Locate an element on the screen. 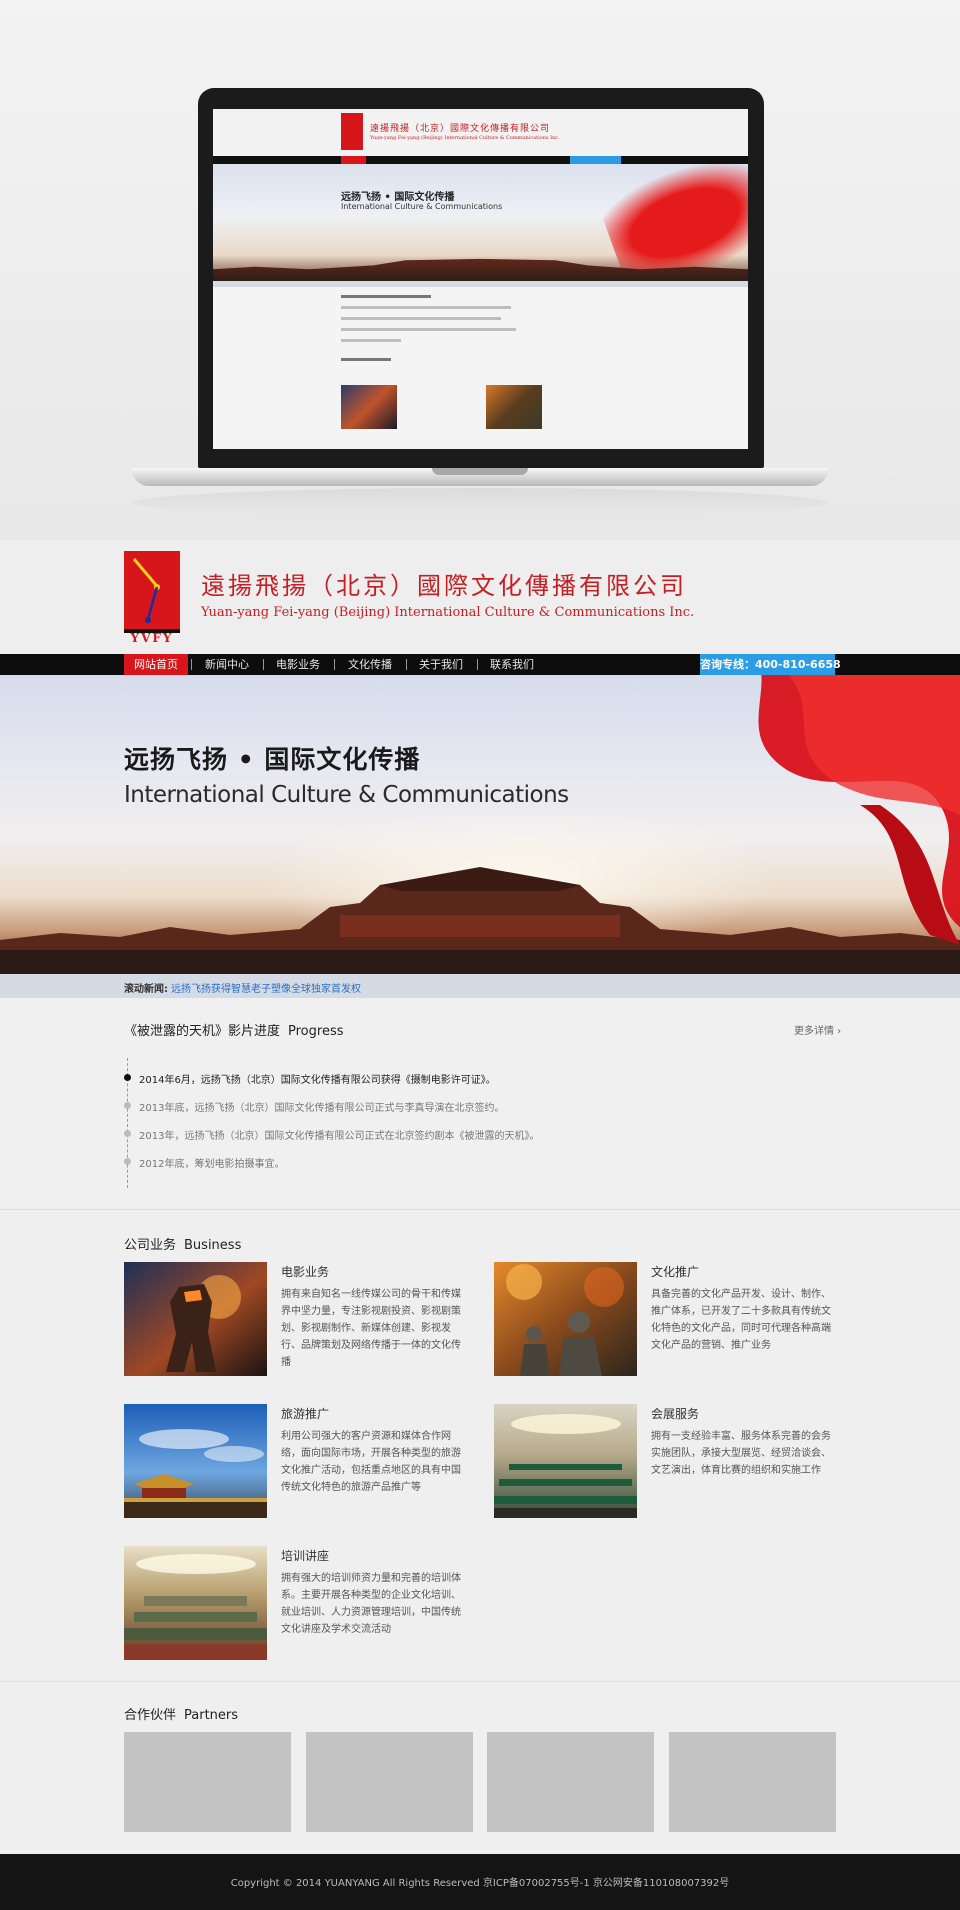 This screenshot has height=1910, width=960. preview-thumb-culture is located at coordinates (514, 407).